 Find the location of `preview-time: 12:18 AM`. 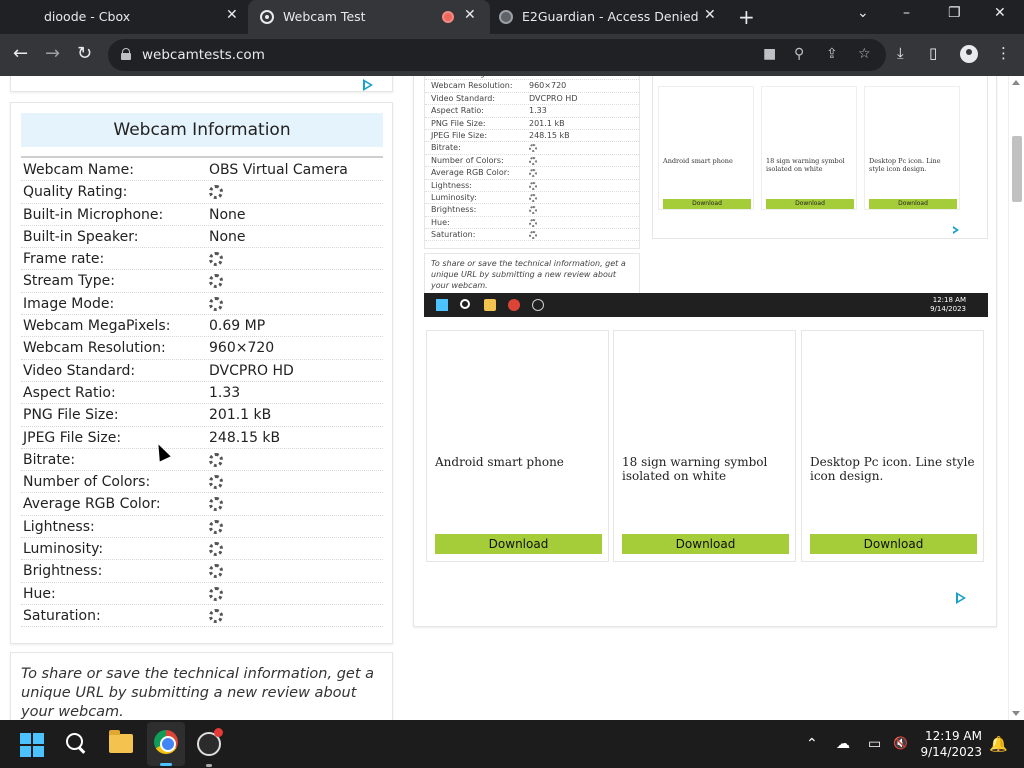

preview-time: 12:18 AM is located at coordinates (949, 300).